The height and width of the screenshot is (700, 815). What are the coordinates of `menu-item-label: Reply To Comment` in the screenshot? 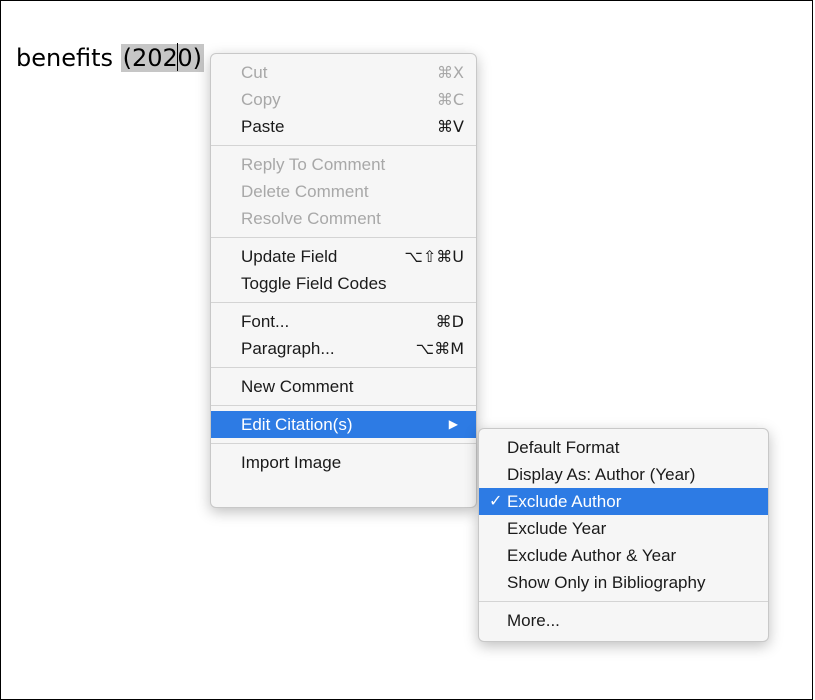 It's located at (313, 164).